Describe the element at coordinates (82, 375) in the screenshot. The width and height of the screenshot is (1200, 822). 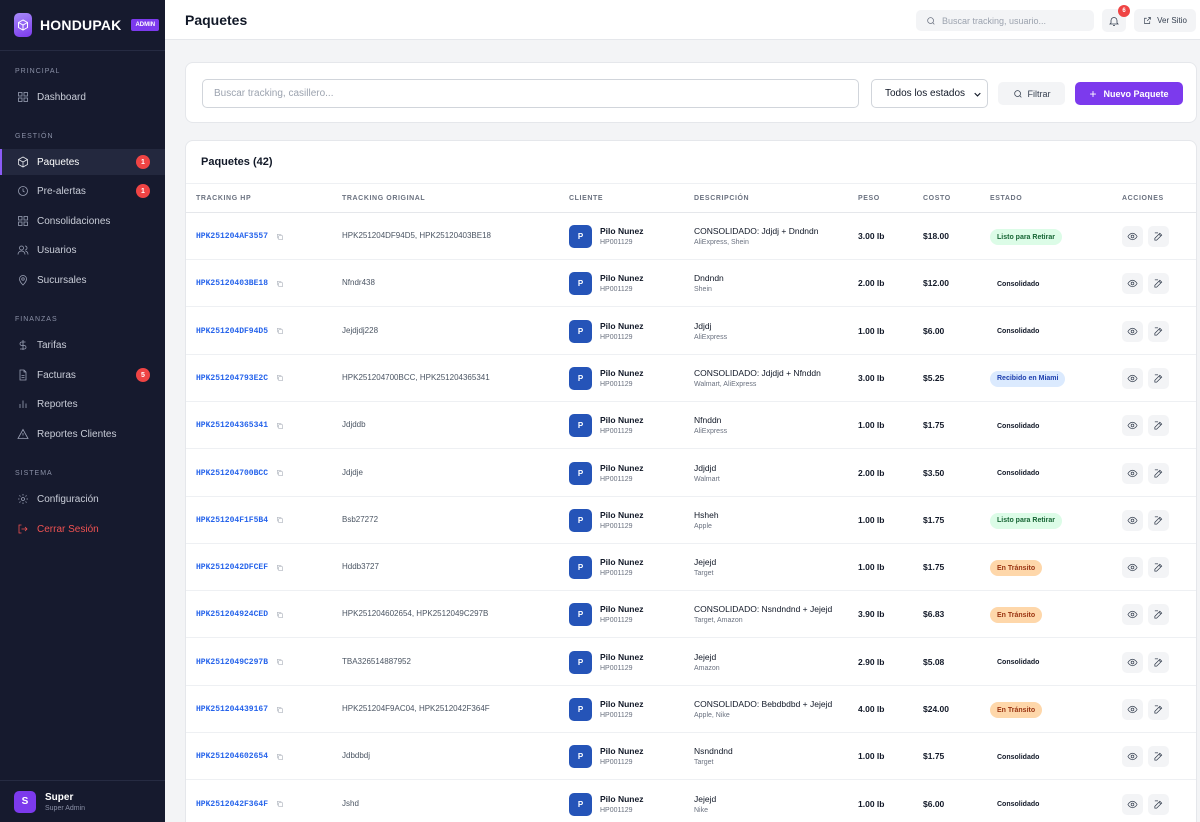
I see `sidebar-item-facturas: Facturas 5` at that location.